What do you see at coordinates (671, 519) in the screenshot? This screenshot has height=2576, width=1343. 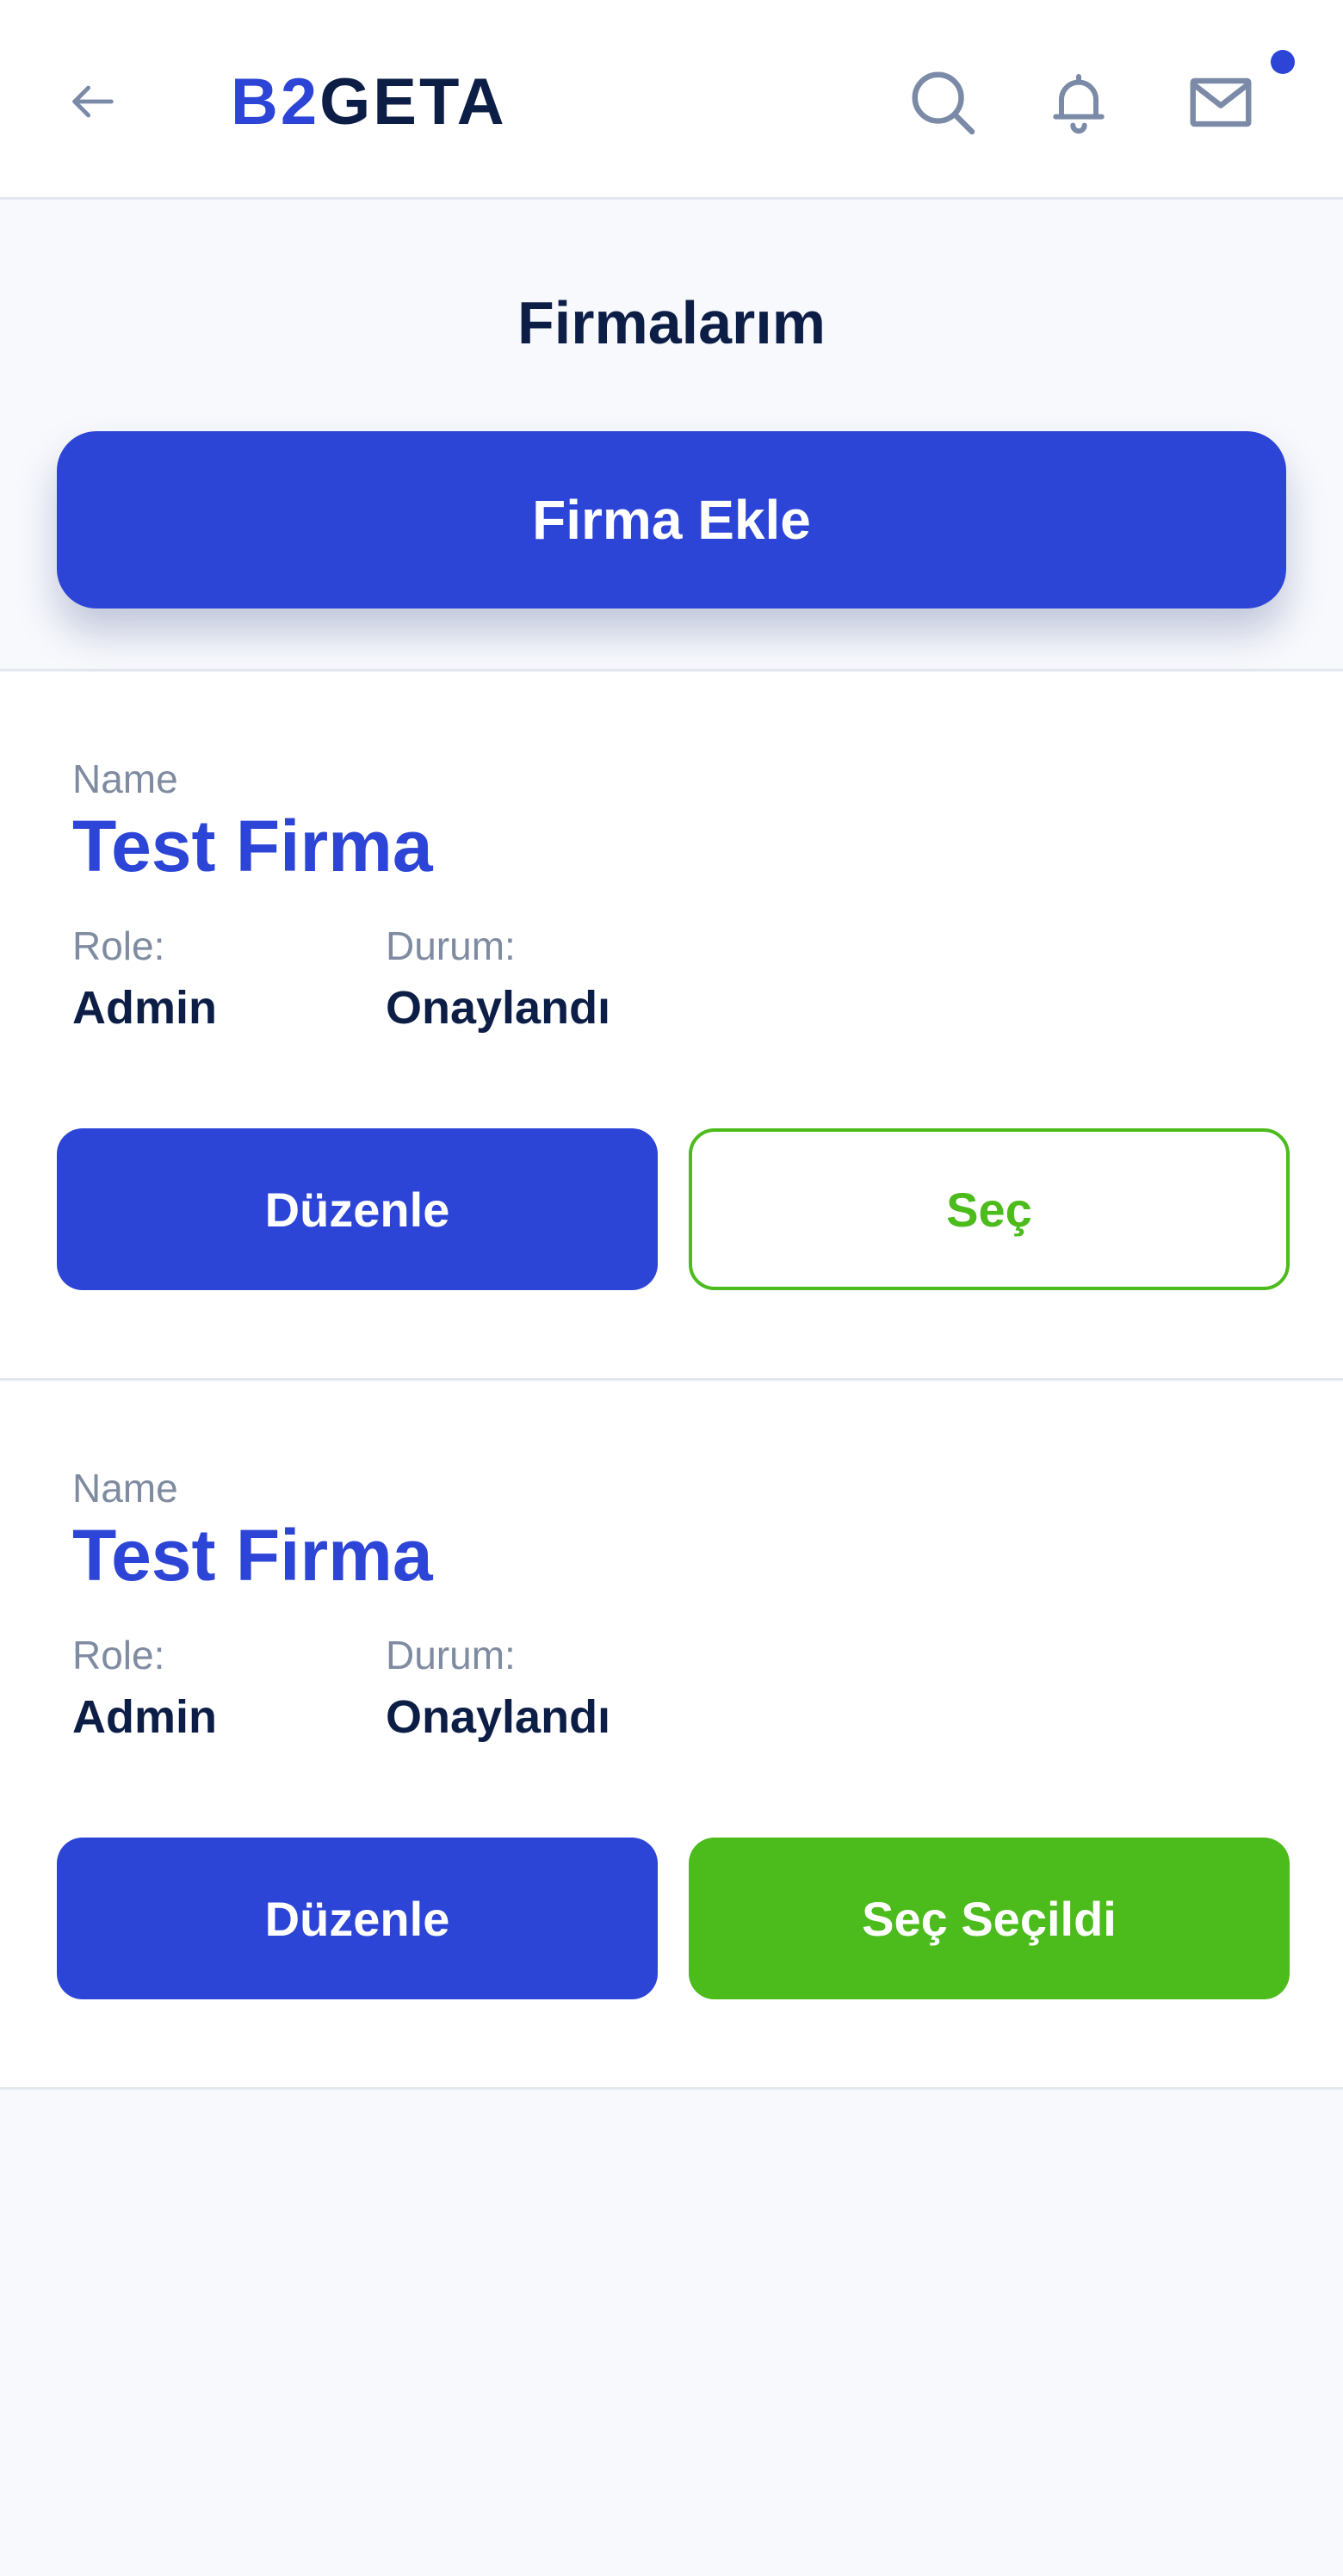 I see `add-company-button: Firma Ekle` at bounding box center [671, 519].